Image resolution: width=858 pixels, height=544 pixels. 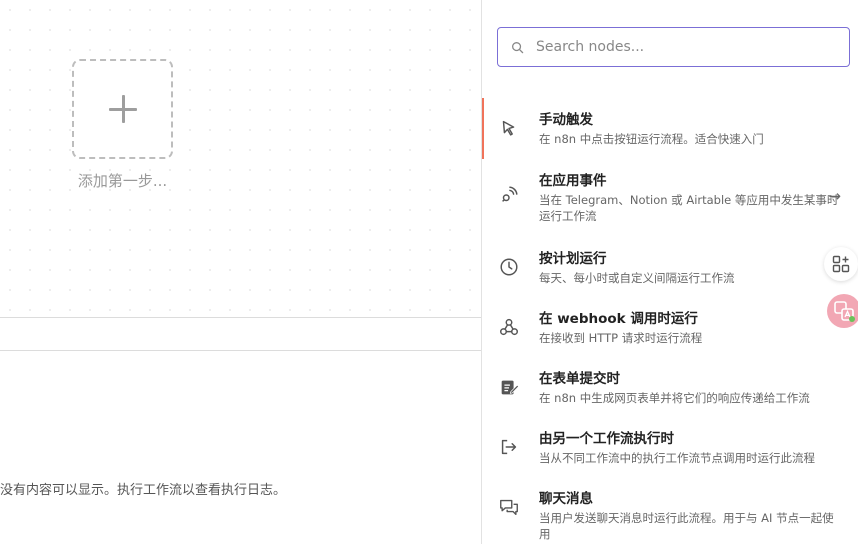 I want to click on node-item-form-submit: 在表单提交时 在 n8n 中生成网页表单并将它们的响应传递给工作流, so click(x=670, y=387).